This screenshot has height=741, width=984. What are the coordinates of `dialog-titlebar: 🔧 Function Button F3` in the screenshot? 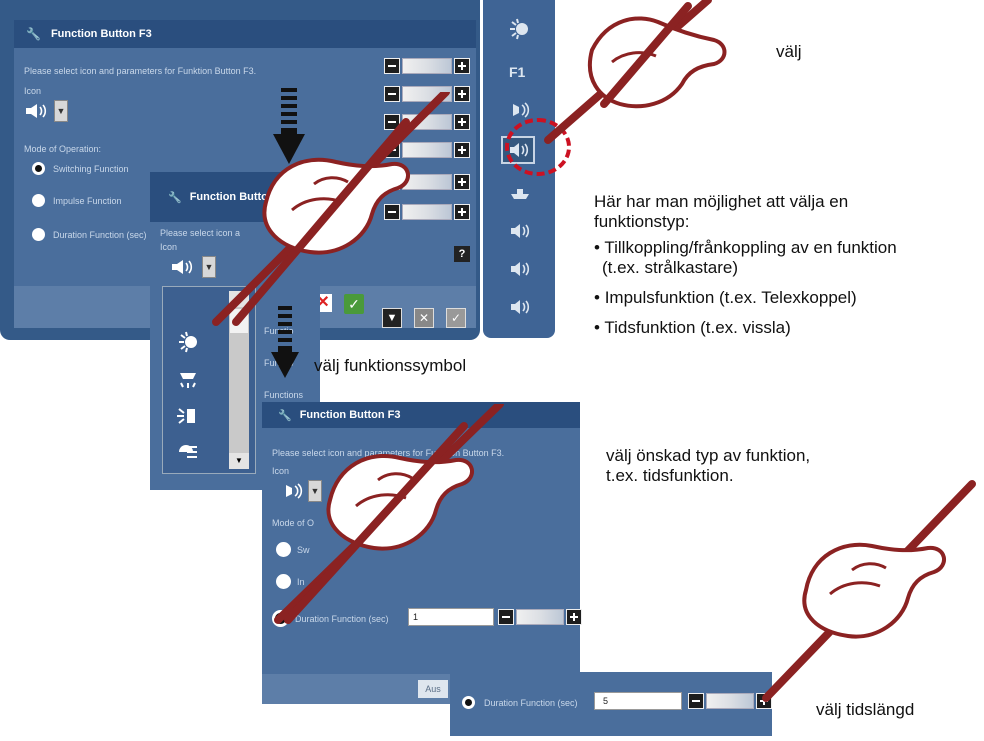 It's located at (245, 34).